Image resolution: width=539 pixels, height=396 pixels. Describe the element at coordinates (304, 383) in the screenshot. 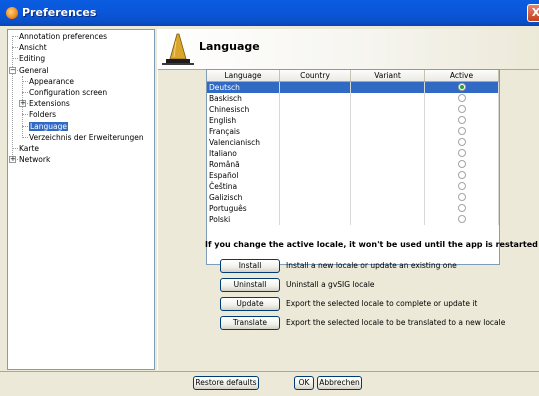

I see `ok-button: OK` at that location.